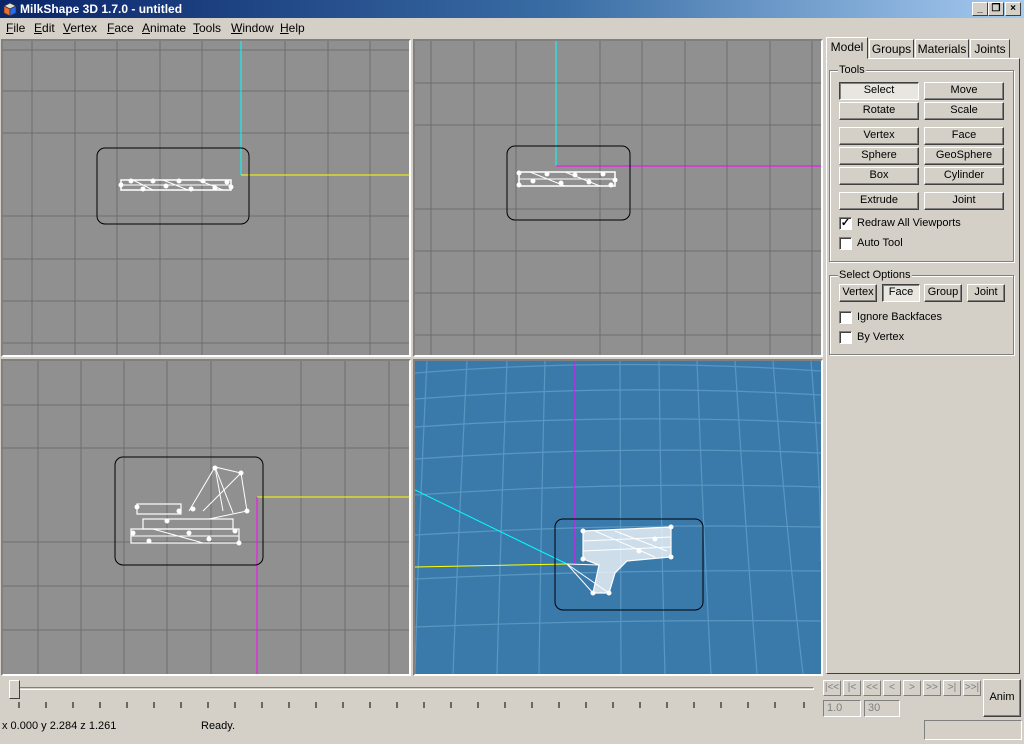 Image resolution: width=1024 pixels, height=744 pixels. What do you see at coordinates (972, 688) in the screenshot?
I see `last-frame-icon: >>|` at bounding box center [972, 688].